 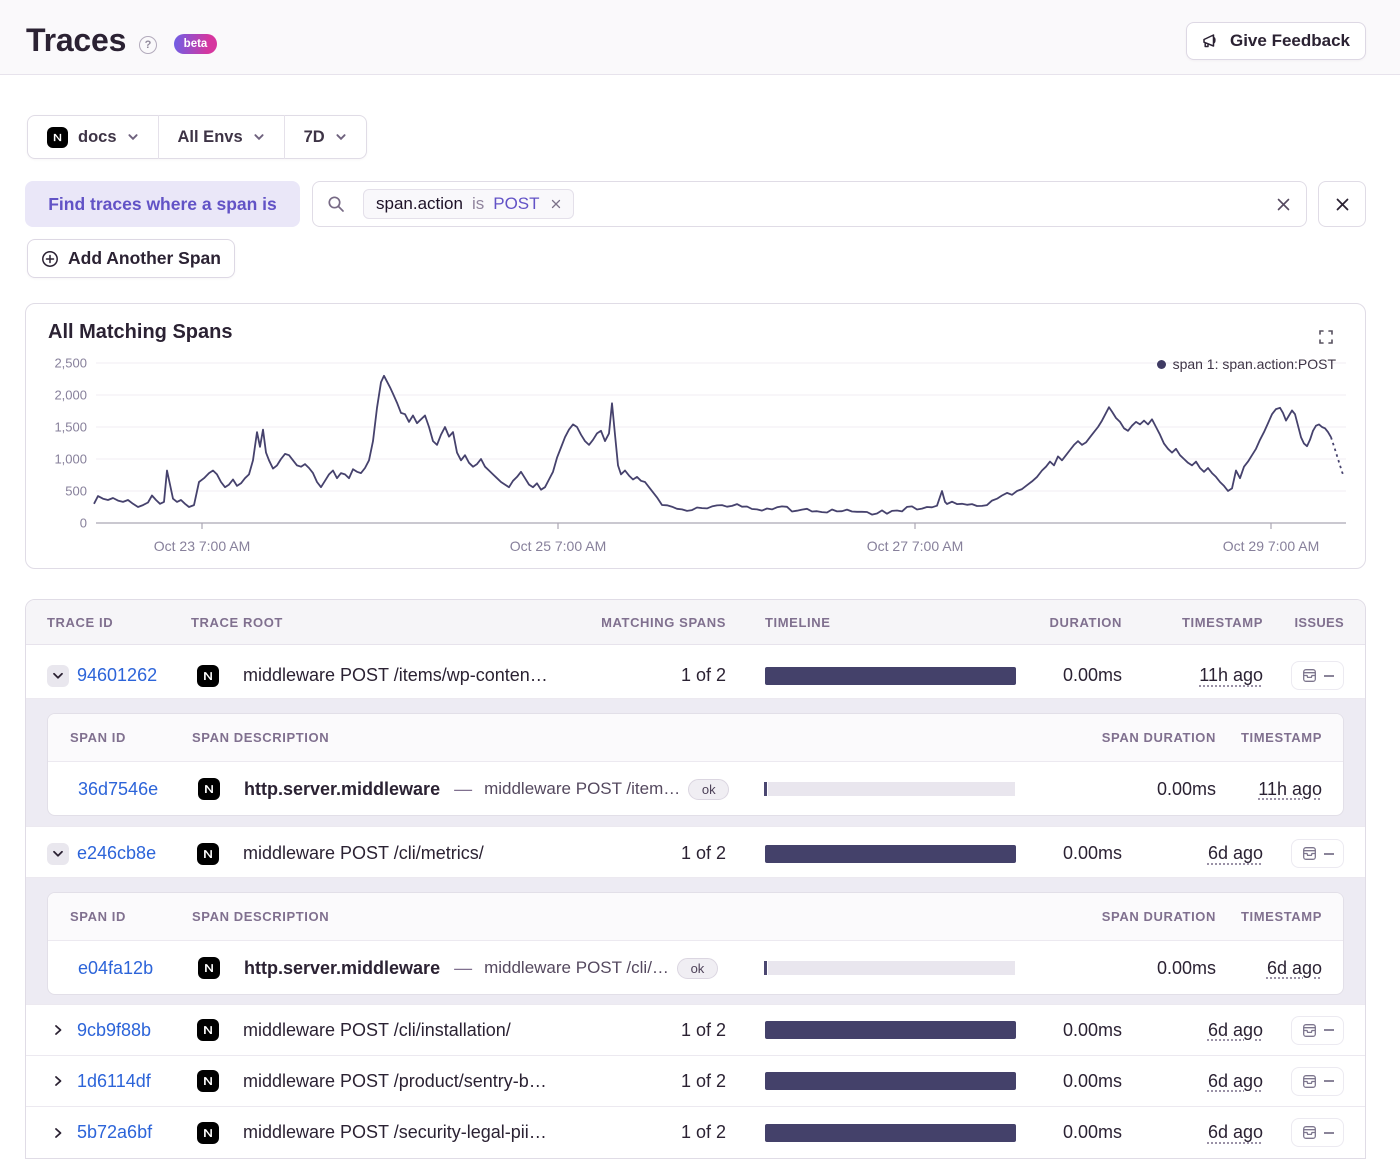 What do you see at coordinates (70, 427) in the screenshot?
I see `svg-text: 1,500` at bounding box center [70, 427].